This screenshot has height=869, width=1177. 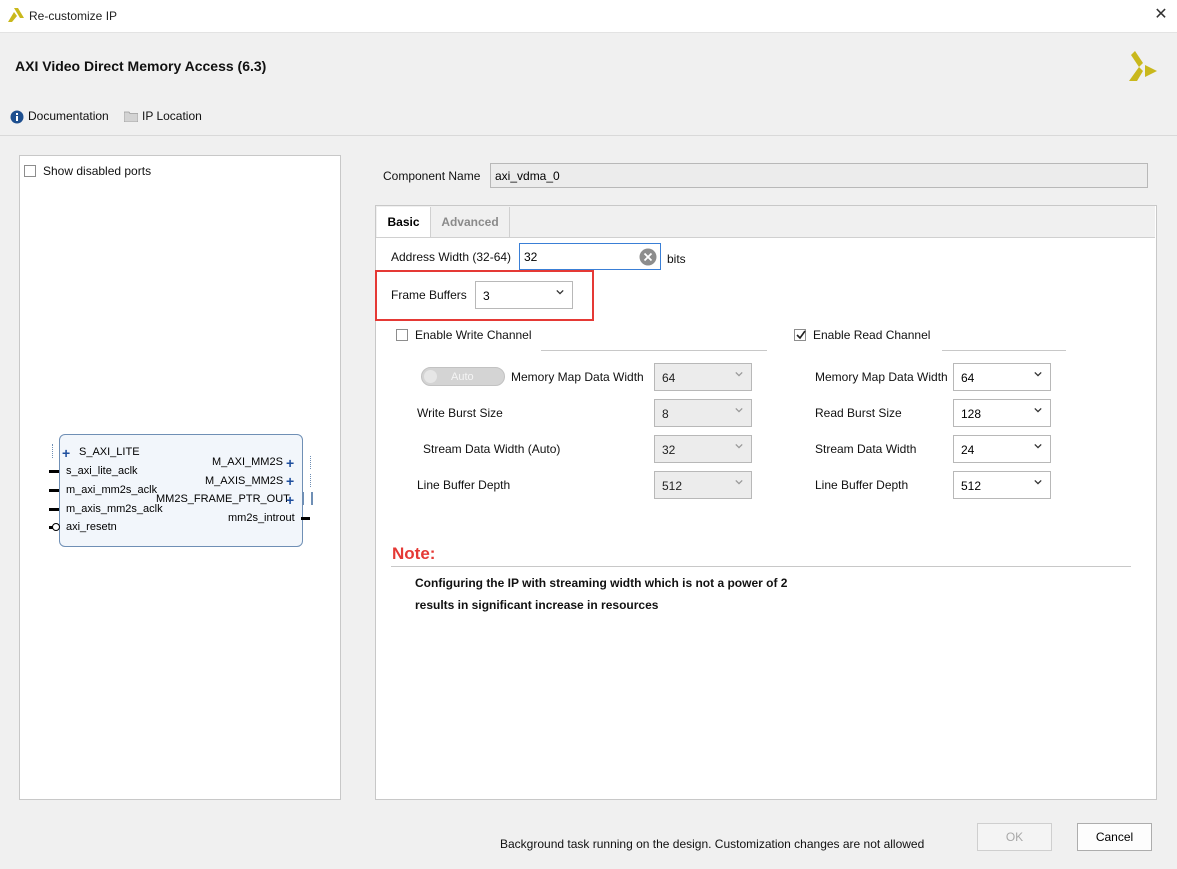 What do you see at coordinates (404, 222) in the screenshot?
I see `tab-basic: Basic` at bounding box center [404, 222].